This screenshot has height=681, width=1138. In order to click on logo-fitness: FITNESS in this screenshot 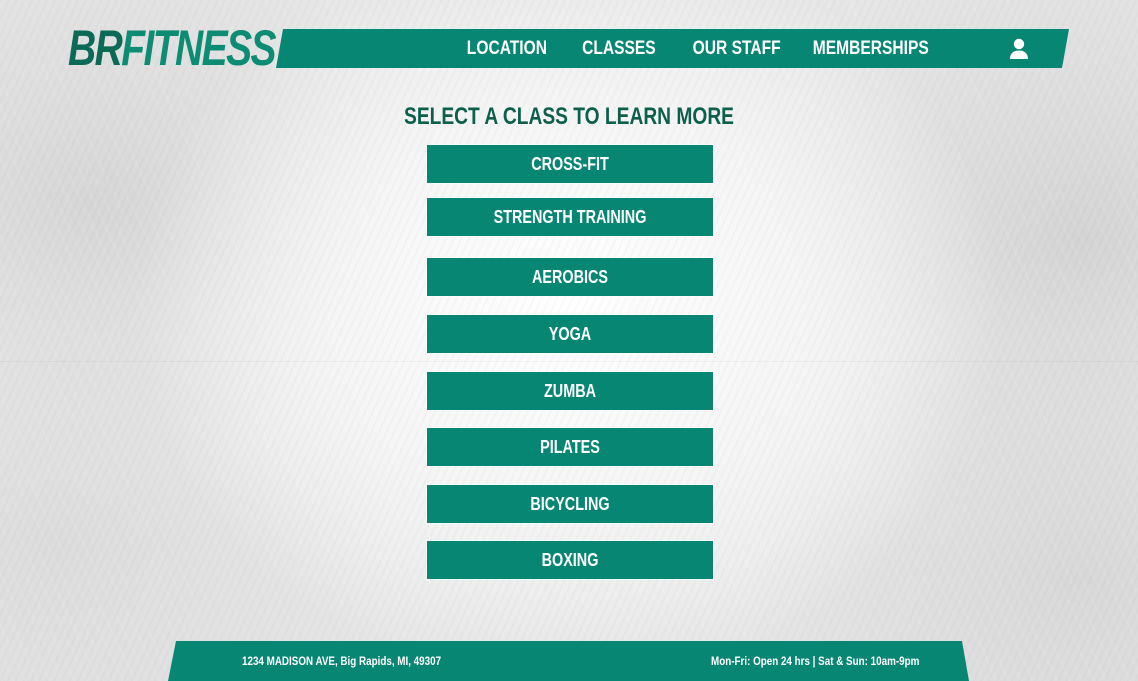, I will do `click(198, 48)`.